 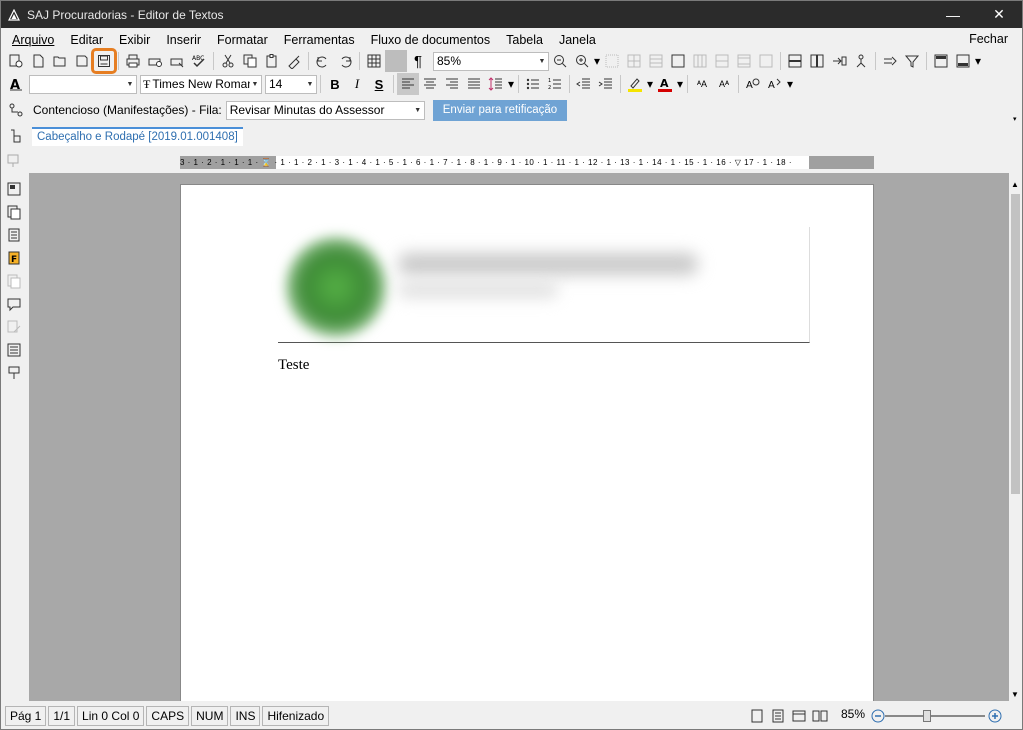 What do you see at coordinates (999, 14) in the screenshot?
I see `close-window-button: ✕` at bounding box center [999, 14].